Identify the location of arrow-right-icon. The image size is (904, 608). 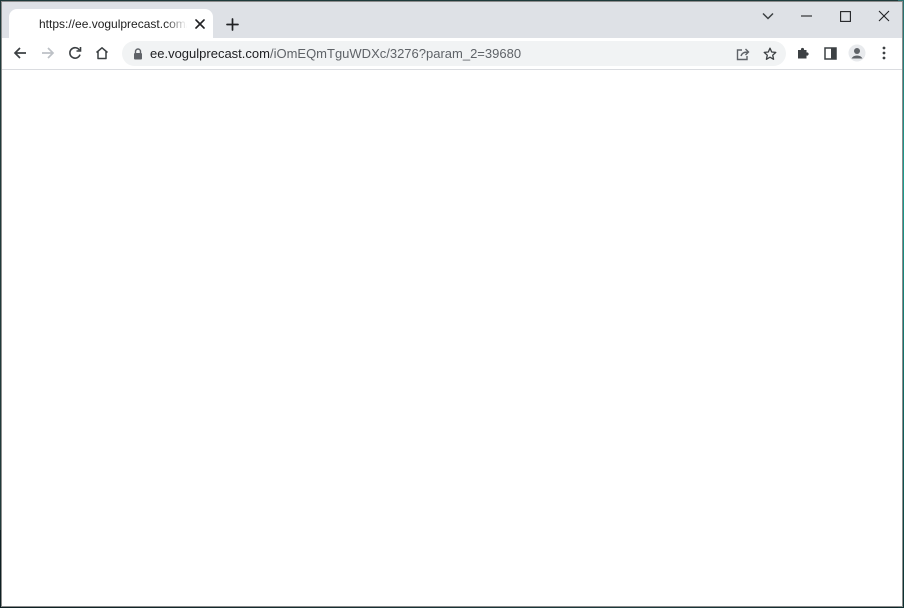
(48, 53).